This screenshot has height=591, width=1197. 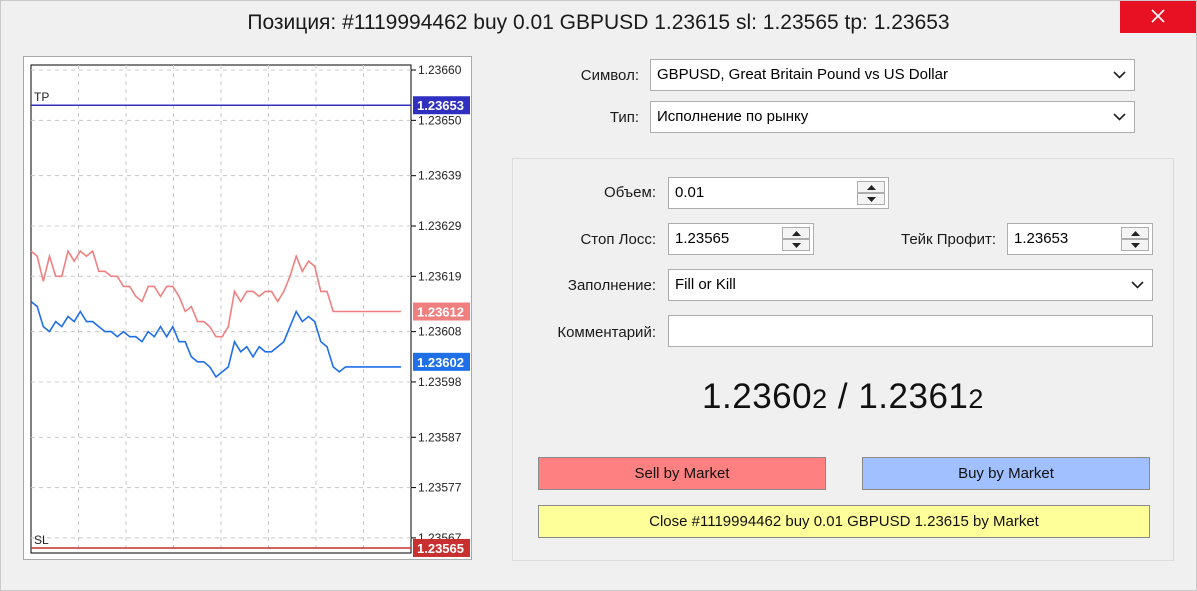 I want to click on sl-level-label: SL, so click(x=41, y=540).